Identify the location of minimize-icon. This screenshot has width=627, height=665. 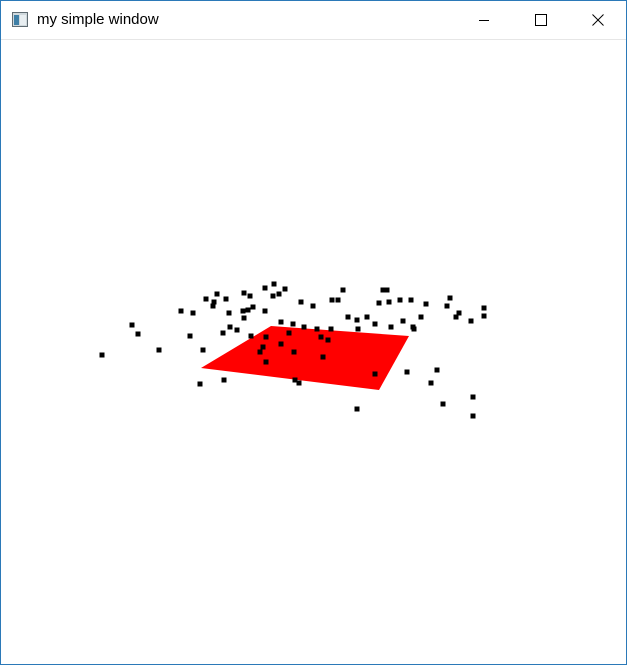
(483, 20).